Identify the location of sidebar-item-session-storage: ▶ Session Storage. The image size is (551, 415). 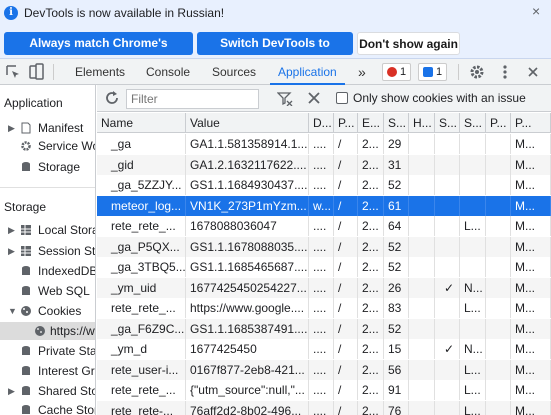
(47, 251).